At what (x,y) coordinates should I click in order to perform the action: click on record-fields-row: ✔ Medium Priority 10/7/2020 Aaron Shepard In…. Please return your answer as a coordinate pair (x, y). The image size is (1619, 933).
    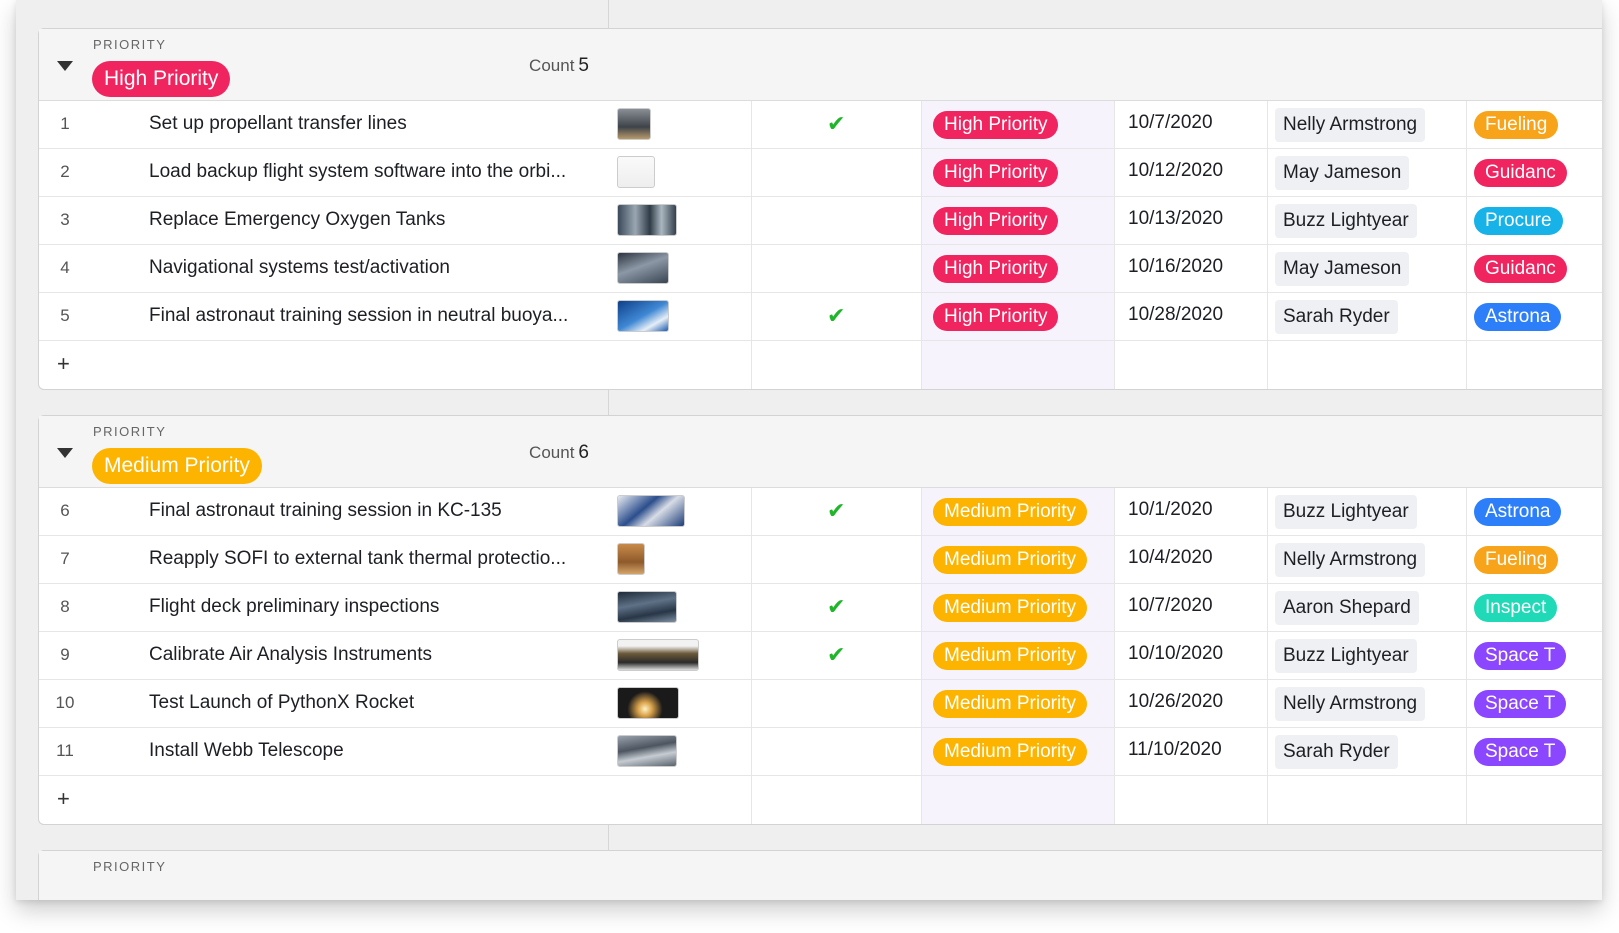
    Looking at the image, I should click on (1105, 608).